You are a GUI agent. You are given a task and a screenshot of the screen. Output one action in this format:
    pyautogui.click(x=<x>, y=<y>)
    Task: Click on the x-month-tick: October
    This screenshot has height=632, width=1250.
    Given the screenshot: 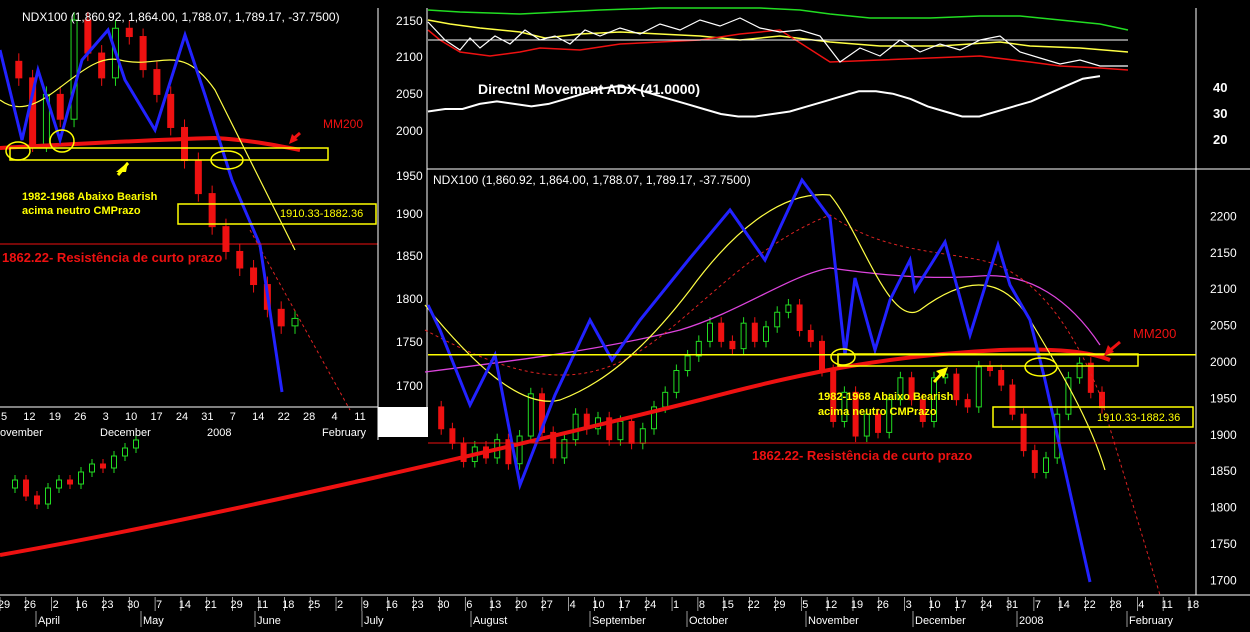 What is the action you would take?
    pyautogui.click(x=708, y=621)
    